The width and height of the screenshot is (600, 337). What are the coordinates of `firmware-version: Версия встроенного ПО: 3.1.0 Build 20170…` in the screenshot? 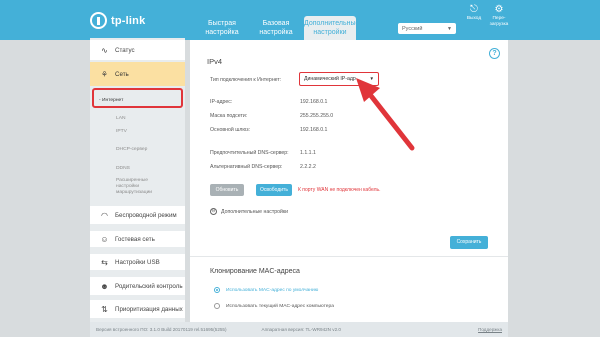 It's located at (161, 329).